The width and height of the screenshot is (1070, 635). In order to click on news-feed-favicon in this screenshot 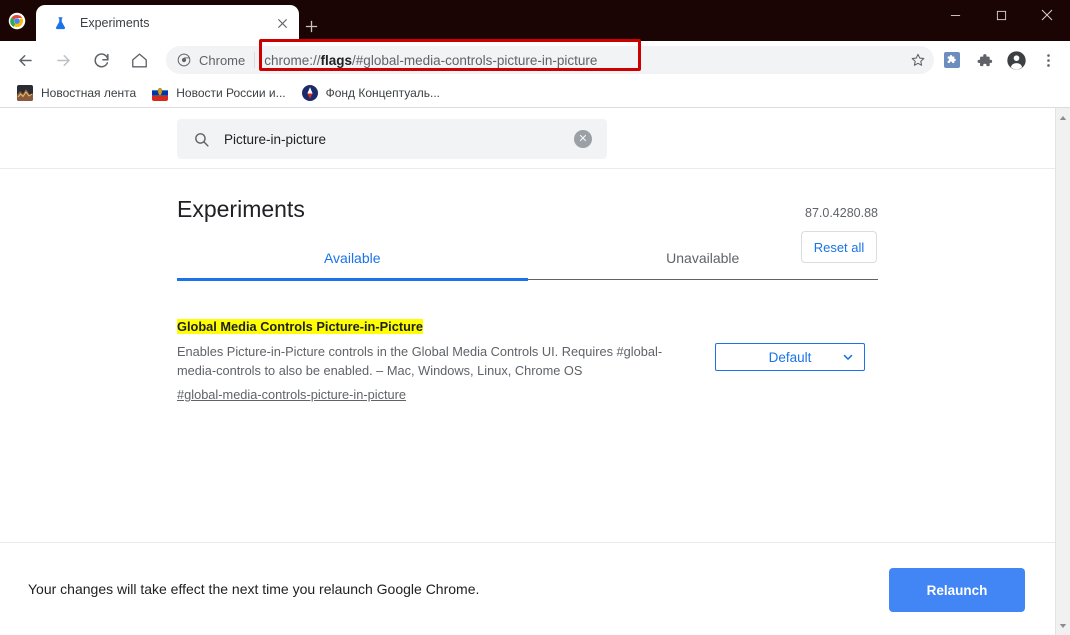, I will do `click(25, 93)`.